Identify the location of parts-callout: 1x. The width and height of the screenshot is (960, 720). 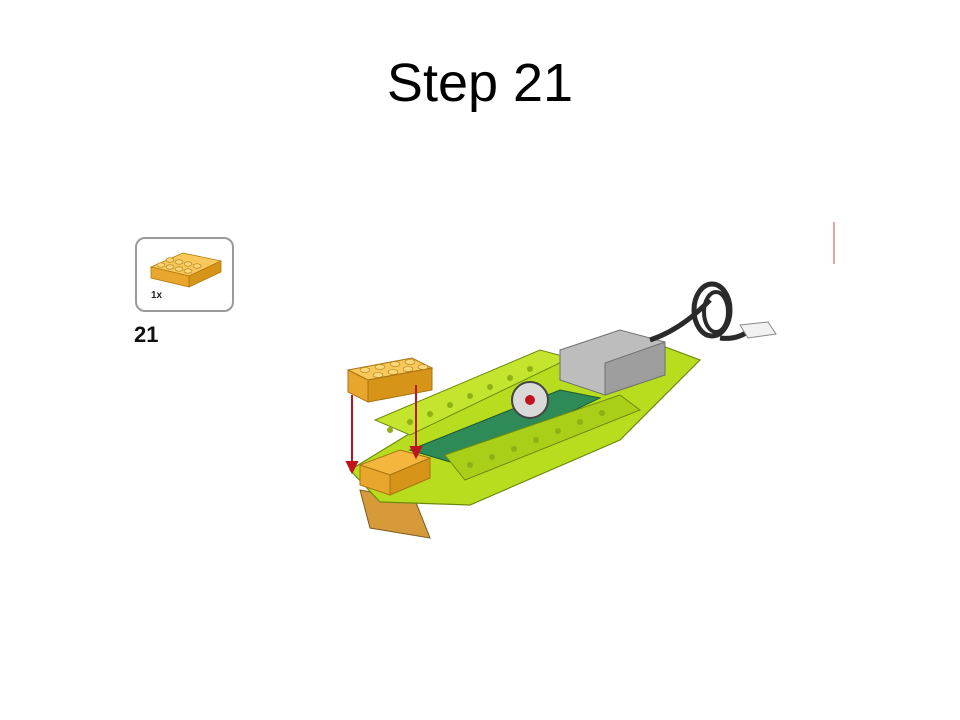
(184, 274).